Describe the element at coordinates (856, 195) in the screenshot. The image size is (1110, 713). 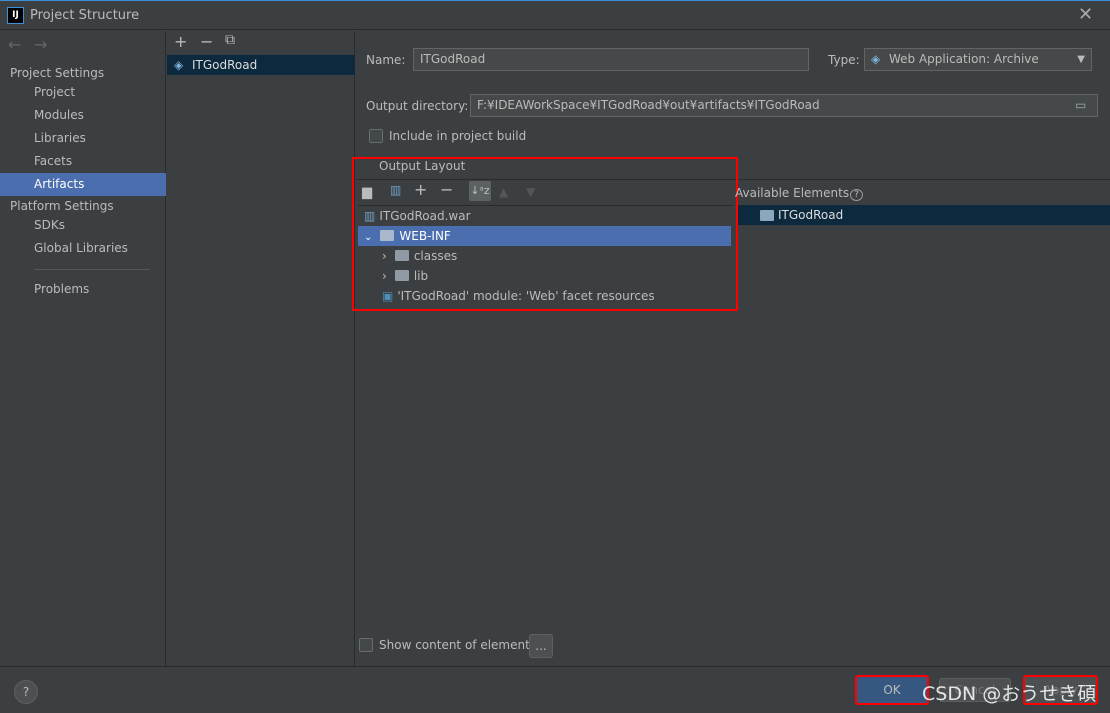
I see `help-icon: ?` at that location.